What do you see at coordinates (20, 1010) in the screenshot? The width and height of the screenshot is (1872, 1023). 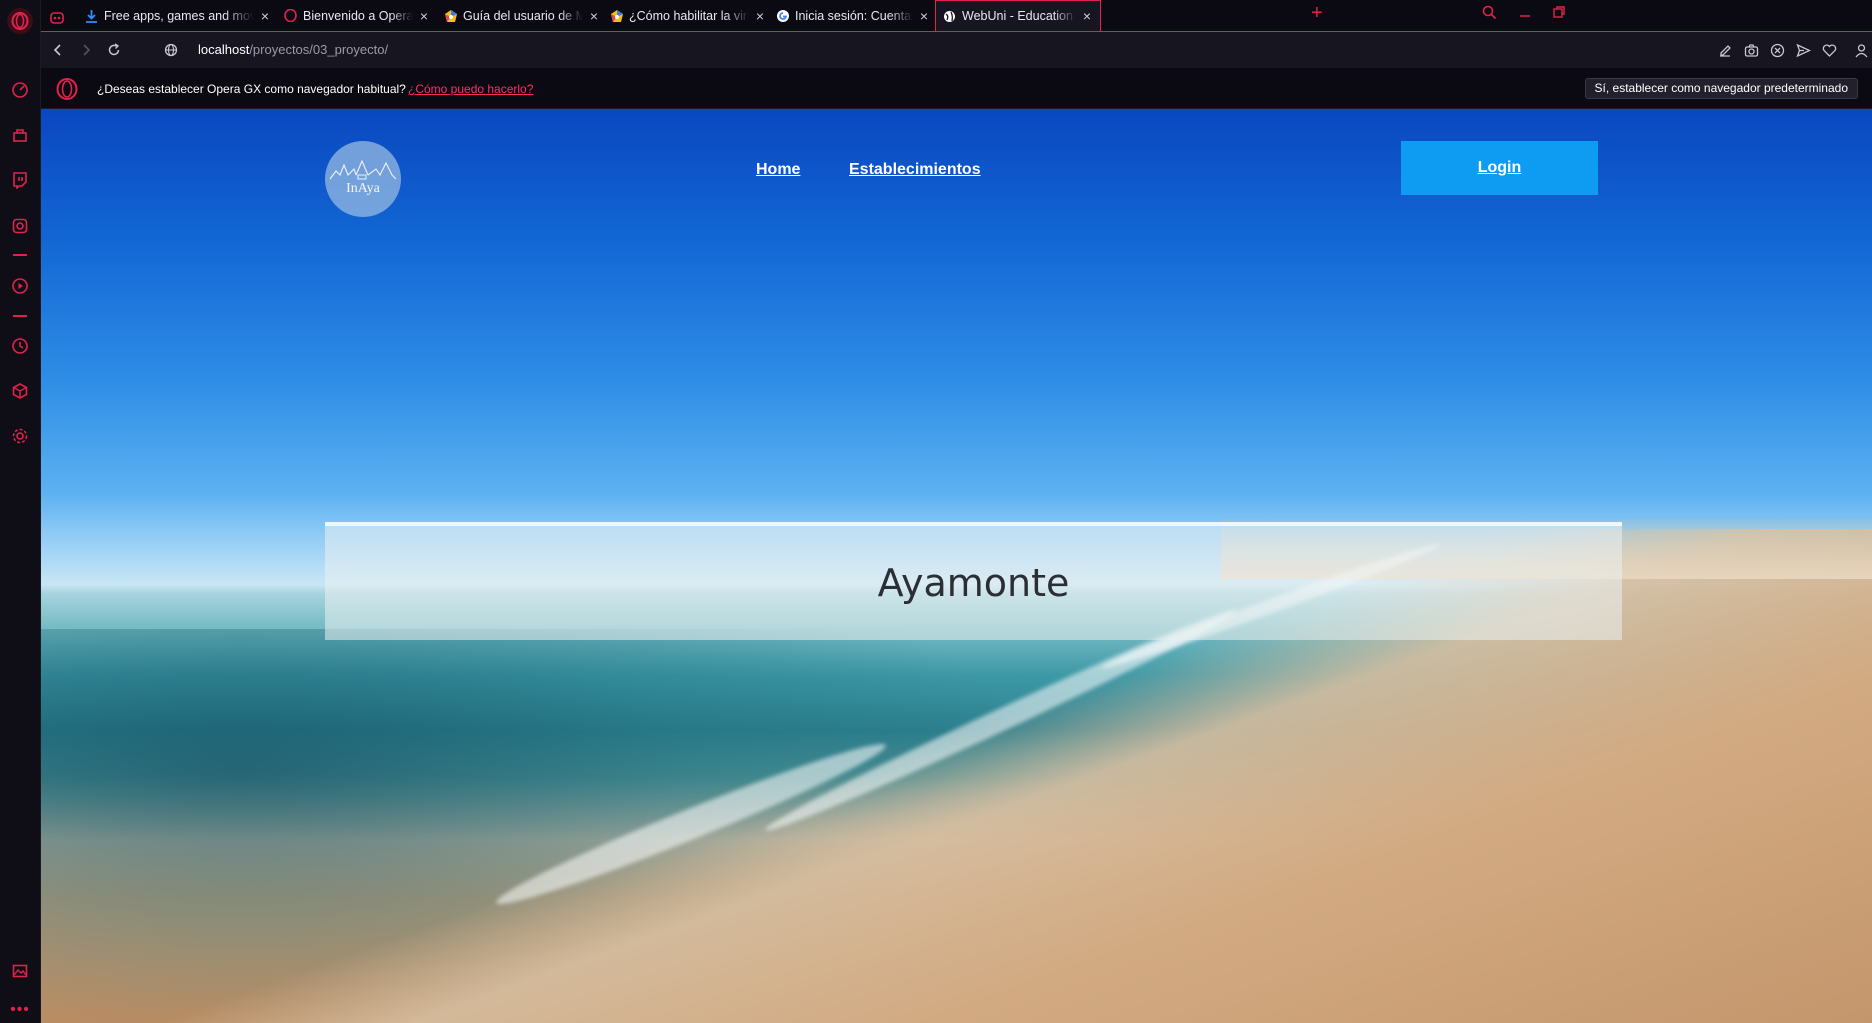 I see `more-options-icon: •••` at bounding box center [20, 1010].